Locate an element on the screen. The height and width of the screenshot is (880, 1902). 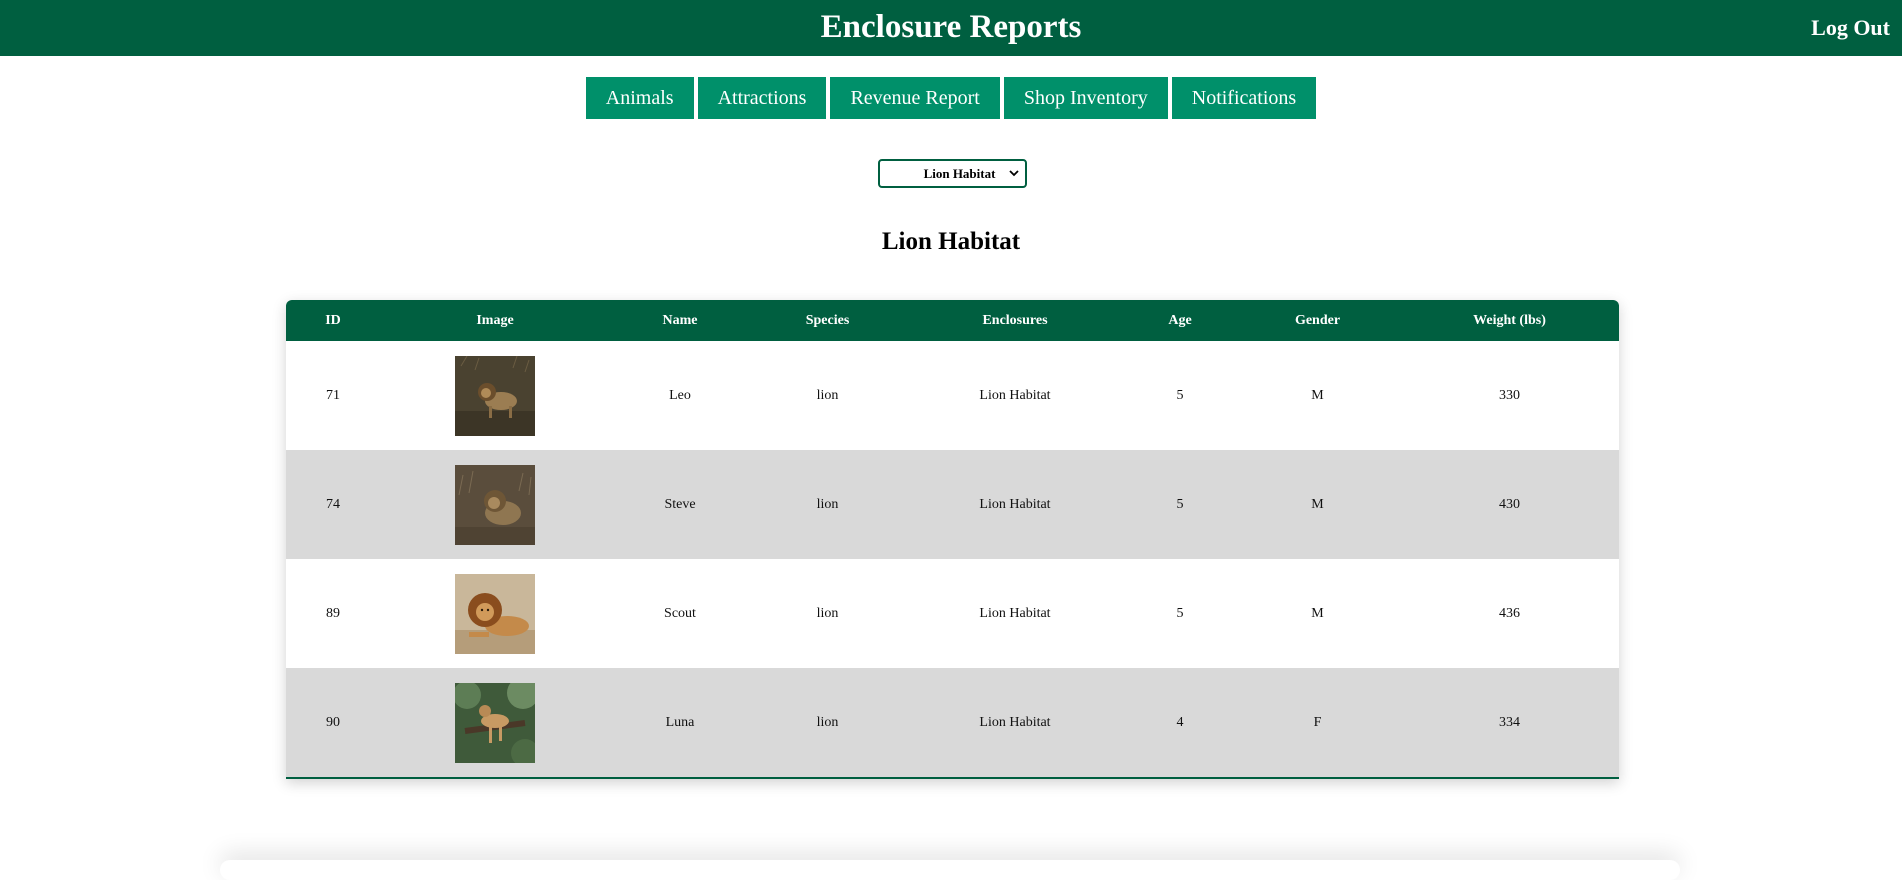
cell-weight: 334 is located at coordinates (1509, 722).